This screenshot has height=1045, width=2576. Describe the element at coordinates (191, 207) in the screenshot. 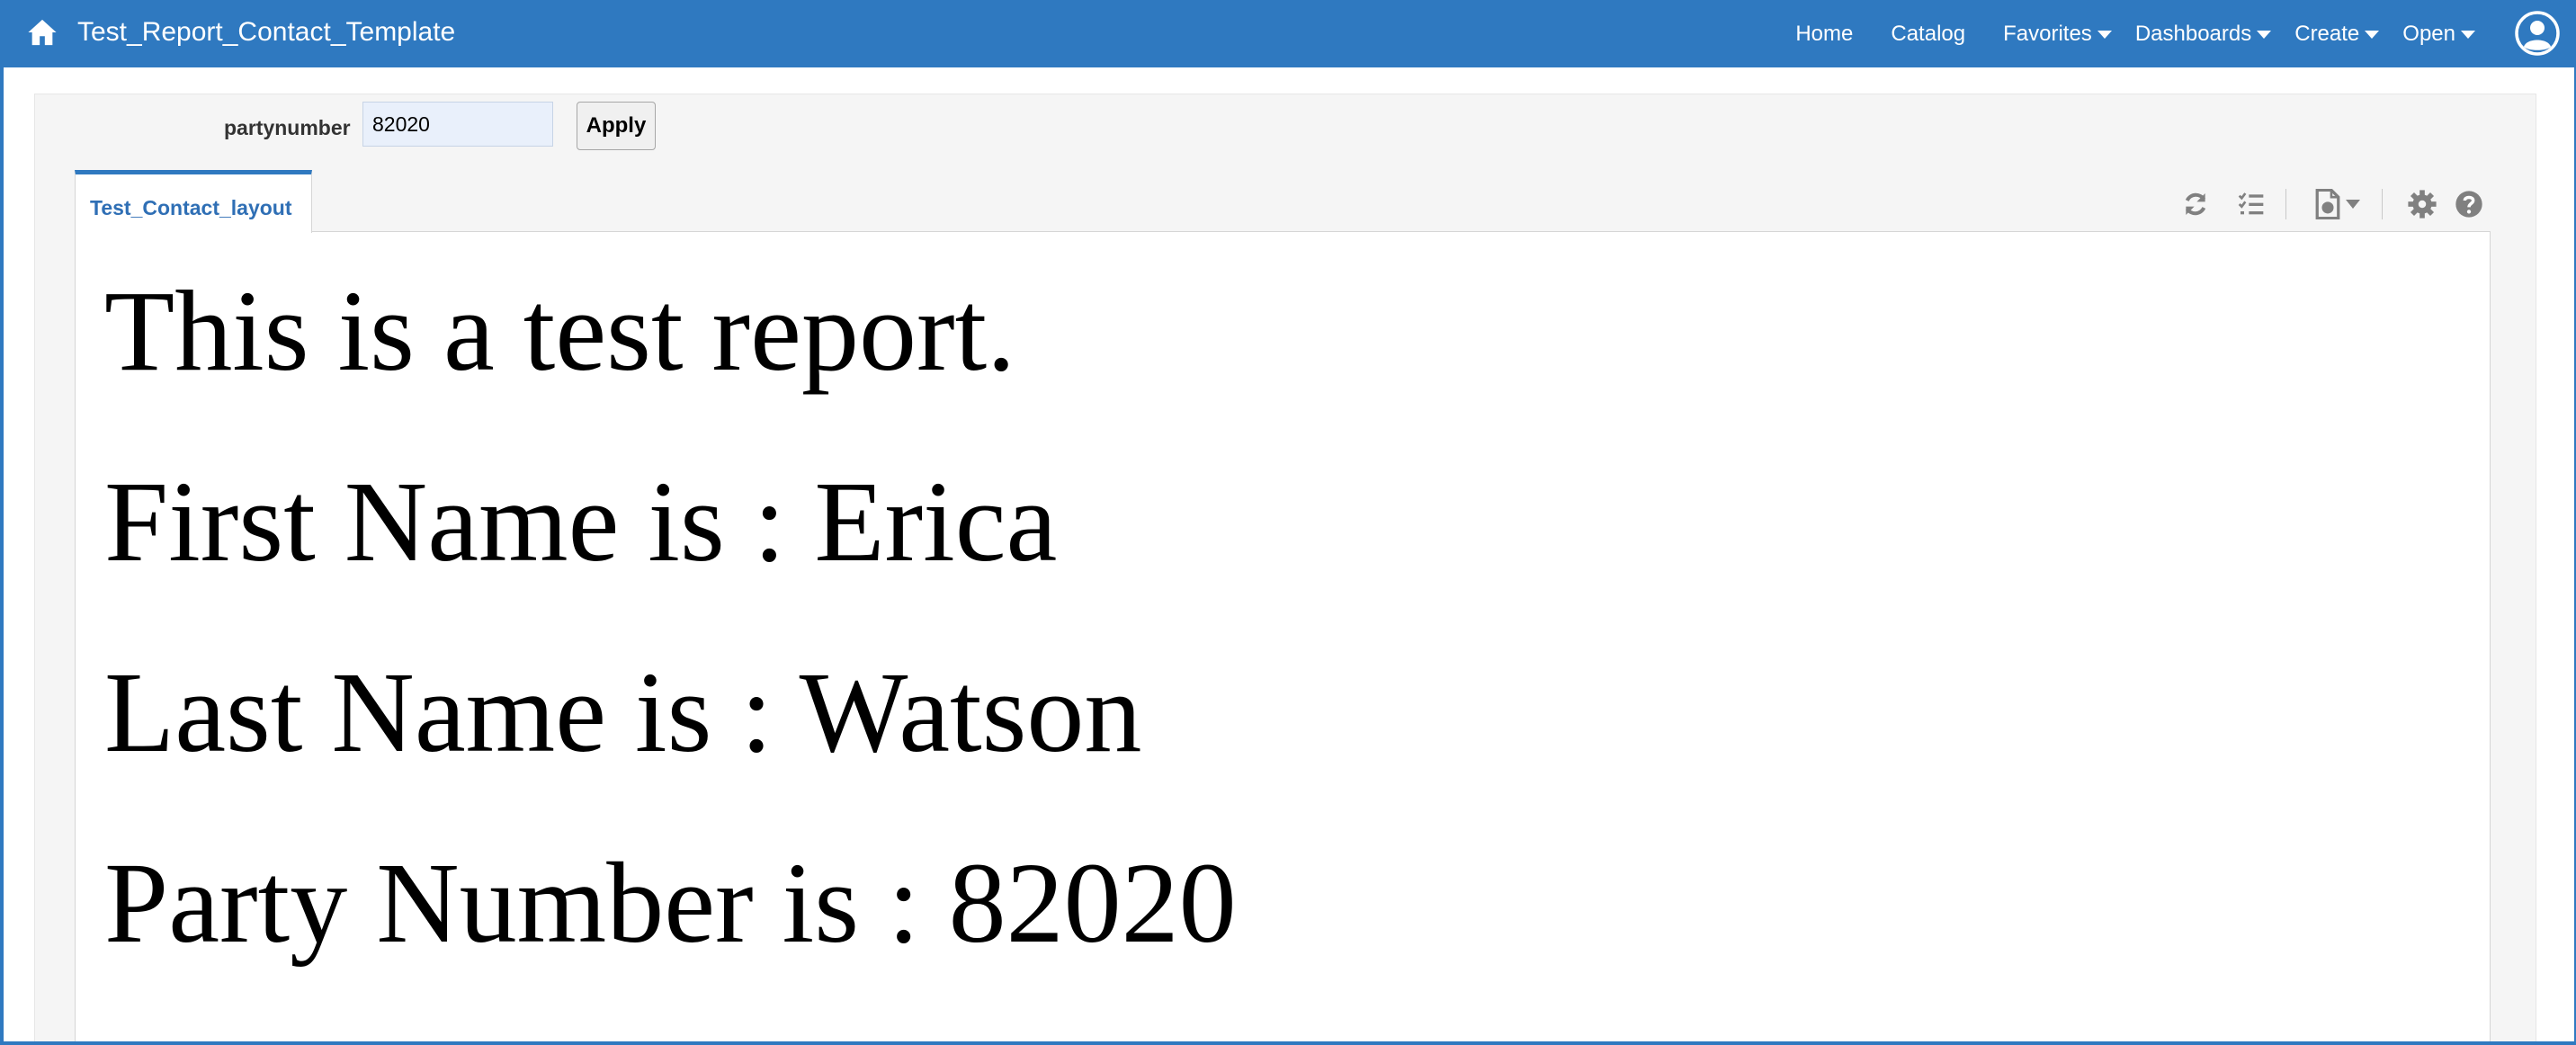

I see `tab-label: Test_Contact_layout` at that location.